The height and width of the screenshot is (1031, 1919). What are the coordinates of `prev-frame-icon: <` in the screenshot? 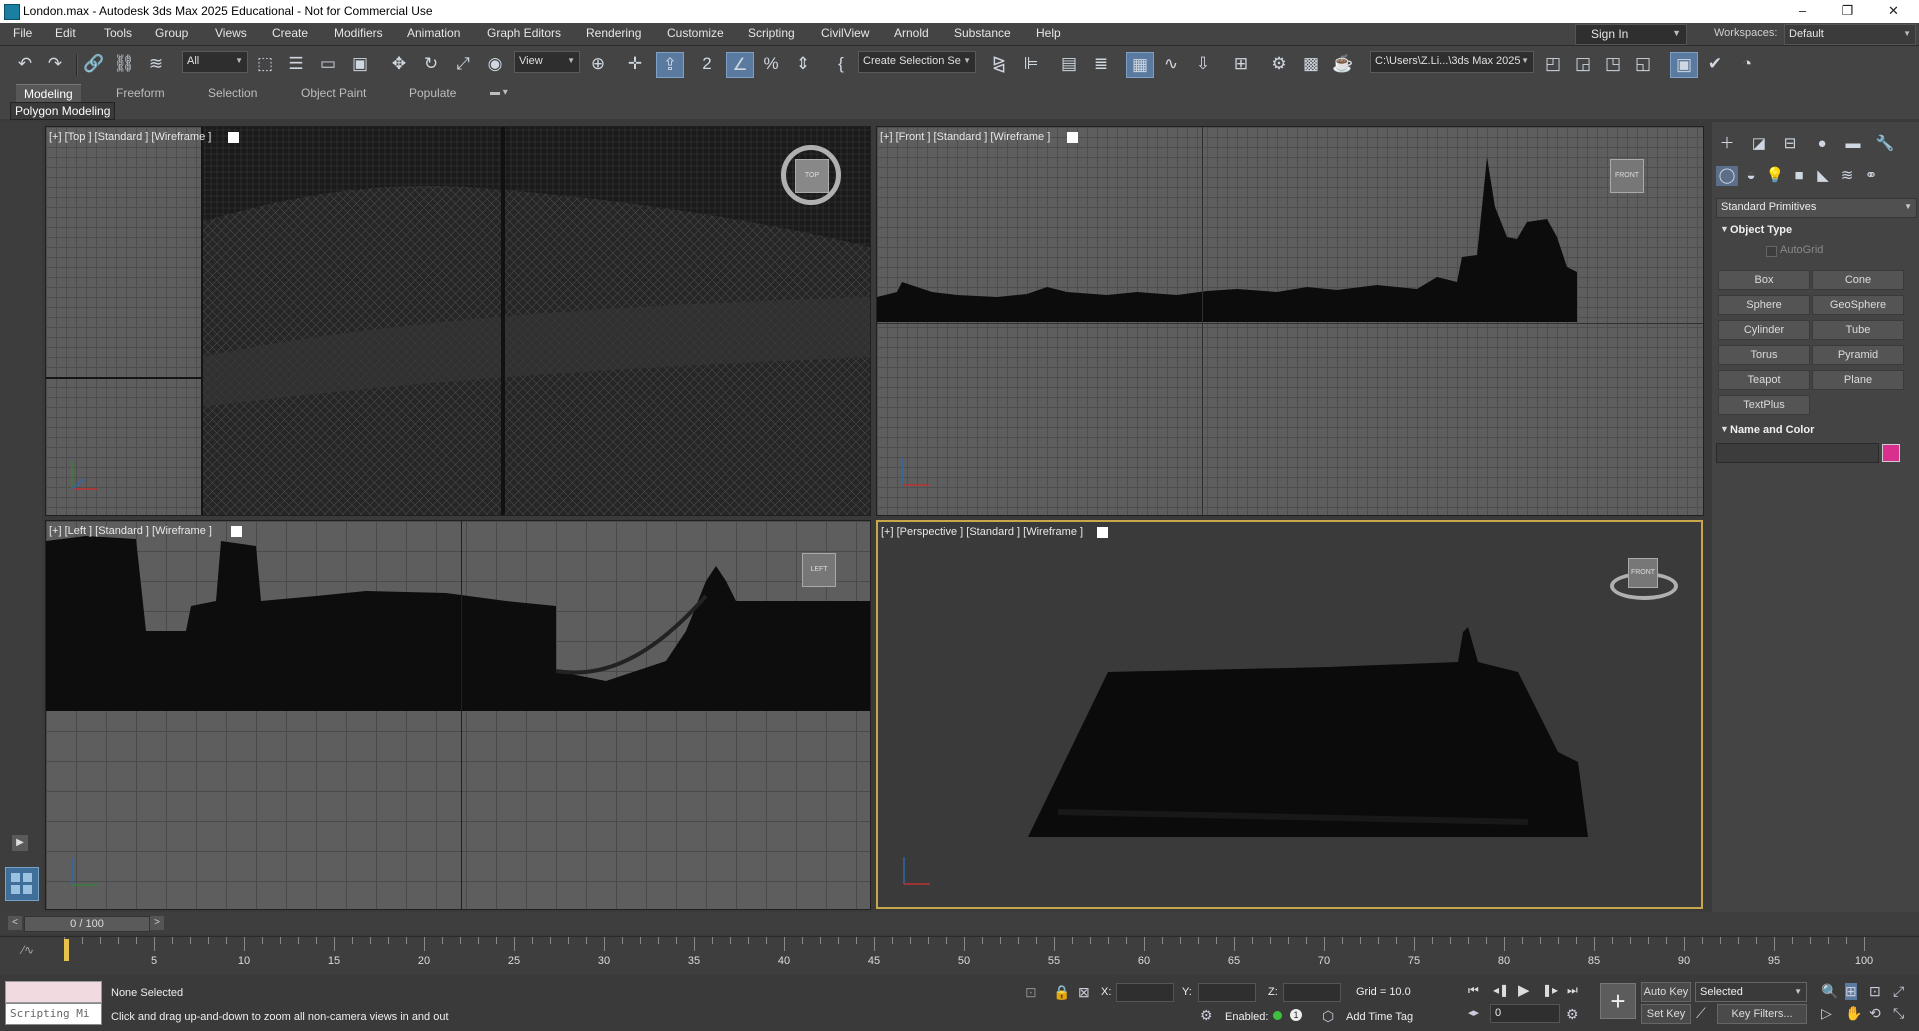 It's located at (15, 923).